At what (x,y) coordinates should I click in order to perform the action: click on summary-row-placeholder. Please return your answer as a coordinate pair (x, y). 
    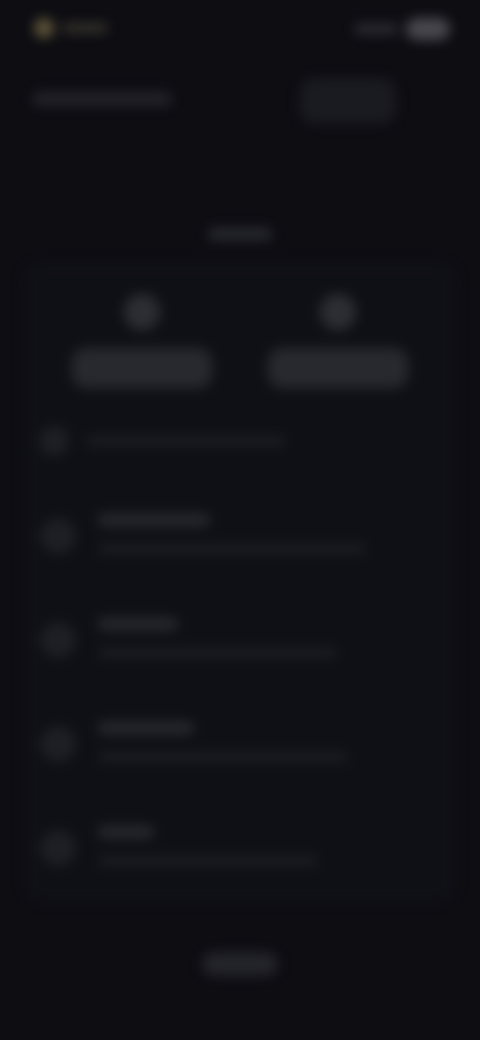
    Looking at the image, I should click on (186, 441).